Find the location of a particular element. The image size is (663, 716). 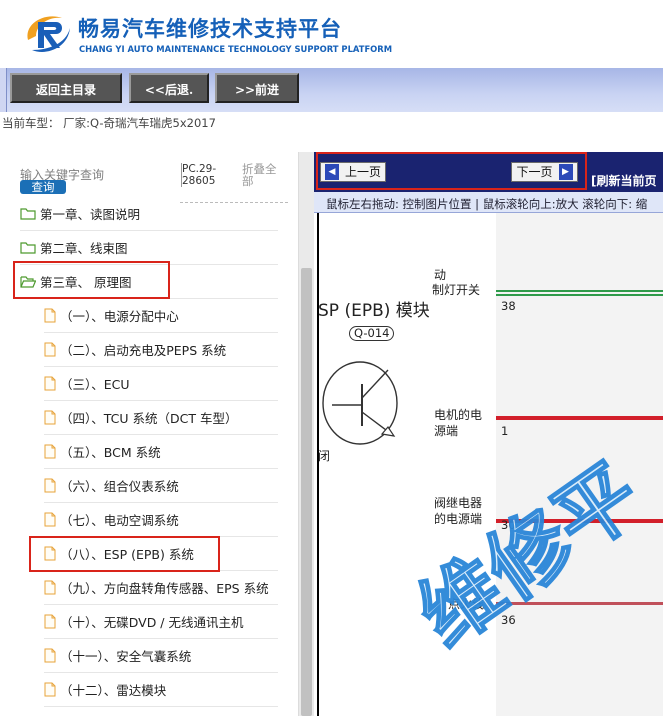

collapse-all-button: 折叠全部 is located at coordinates (263, 175).